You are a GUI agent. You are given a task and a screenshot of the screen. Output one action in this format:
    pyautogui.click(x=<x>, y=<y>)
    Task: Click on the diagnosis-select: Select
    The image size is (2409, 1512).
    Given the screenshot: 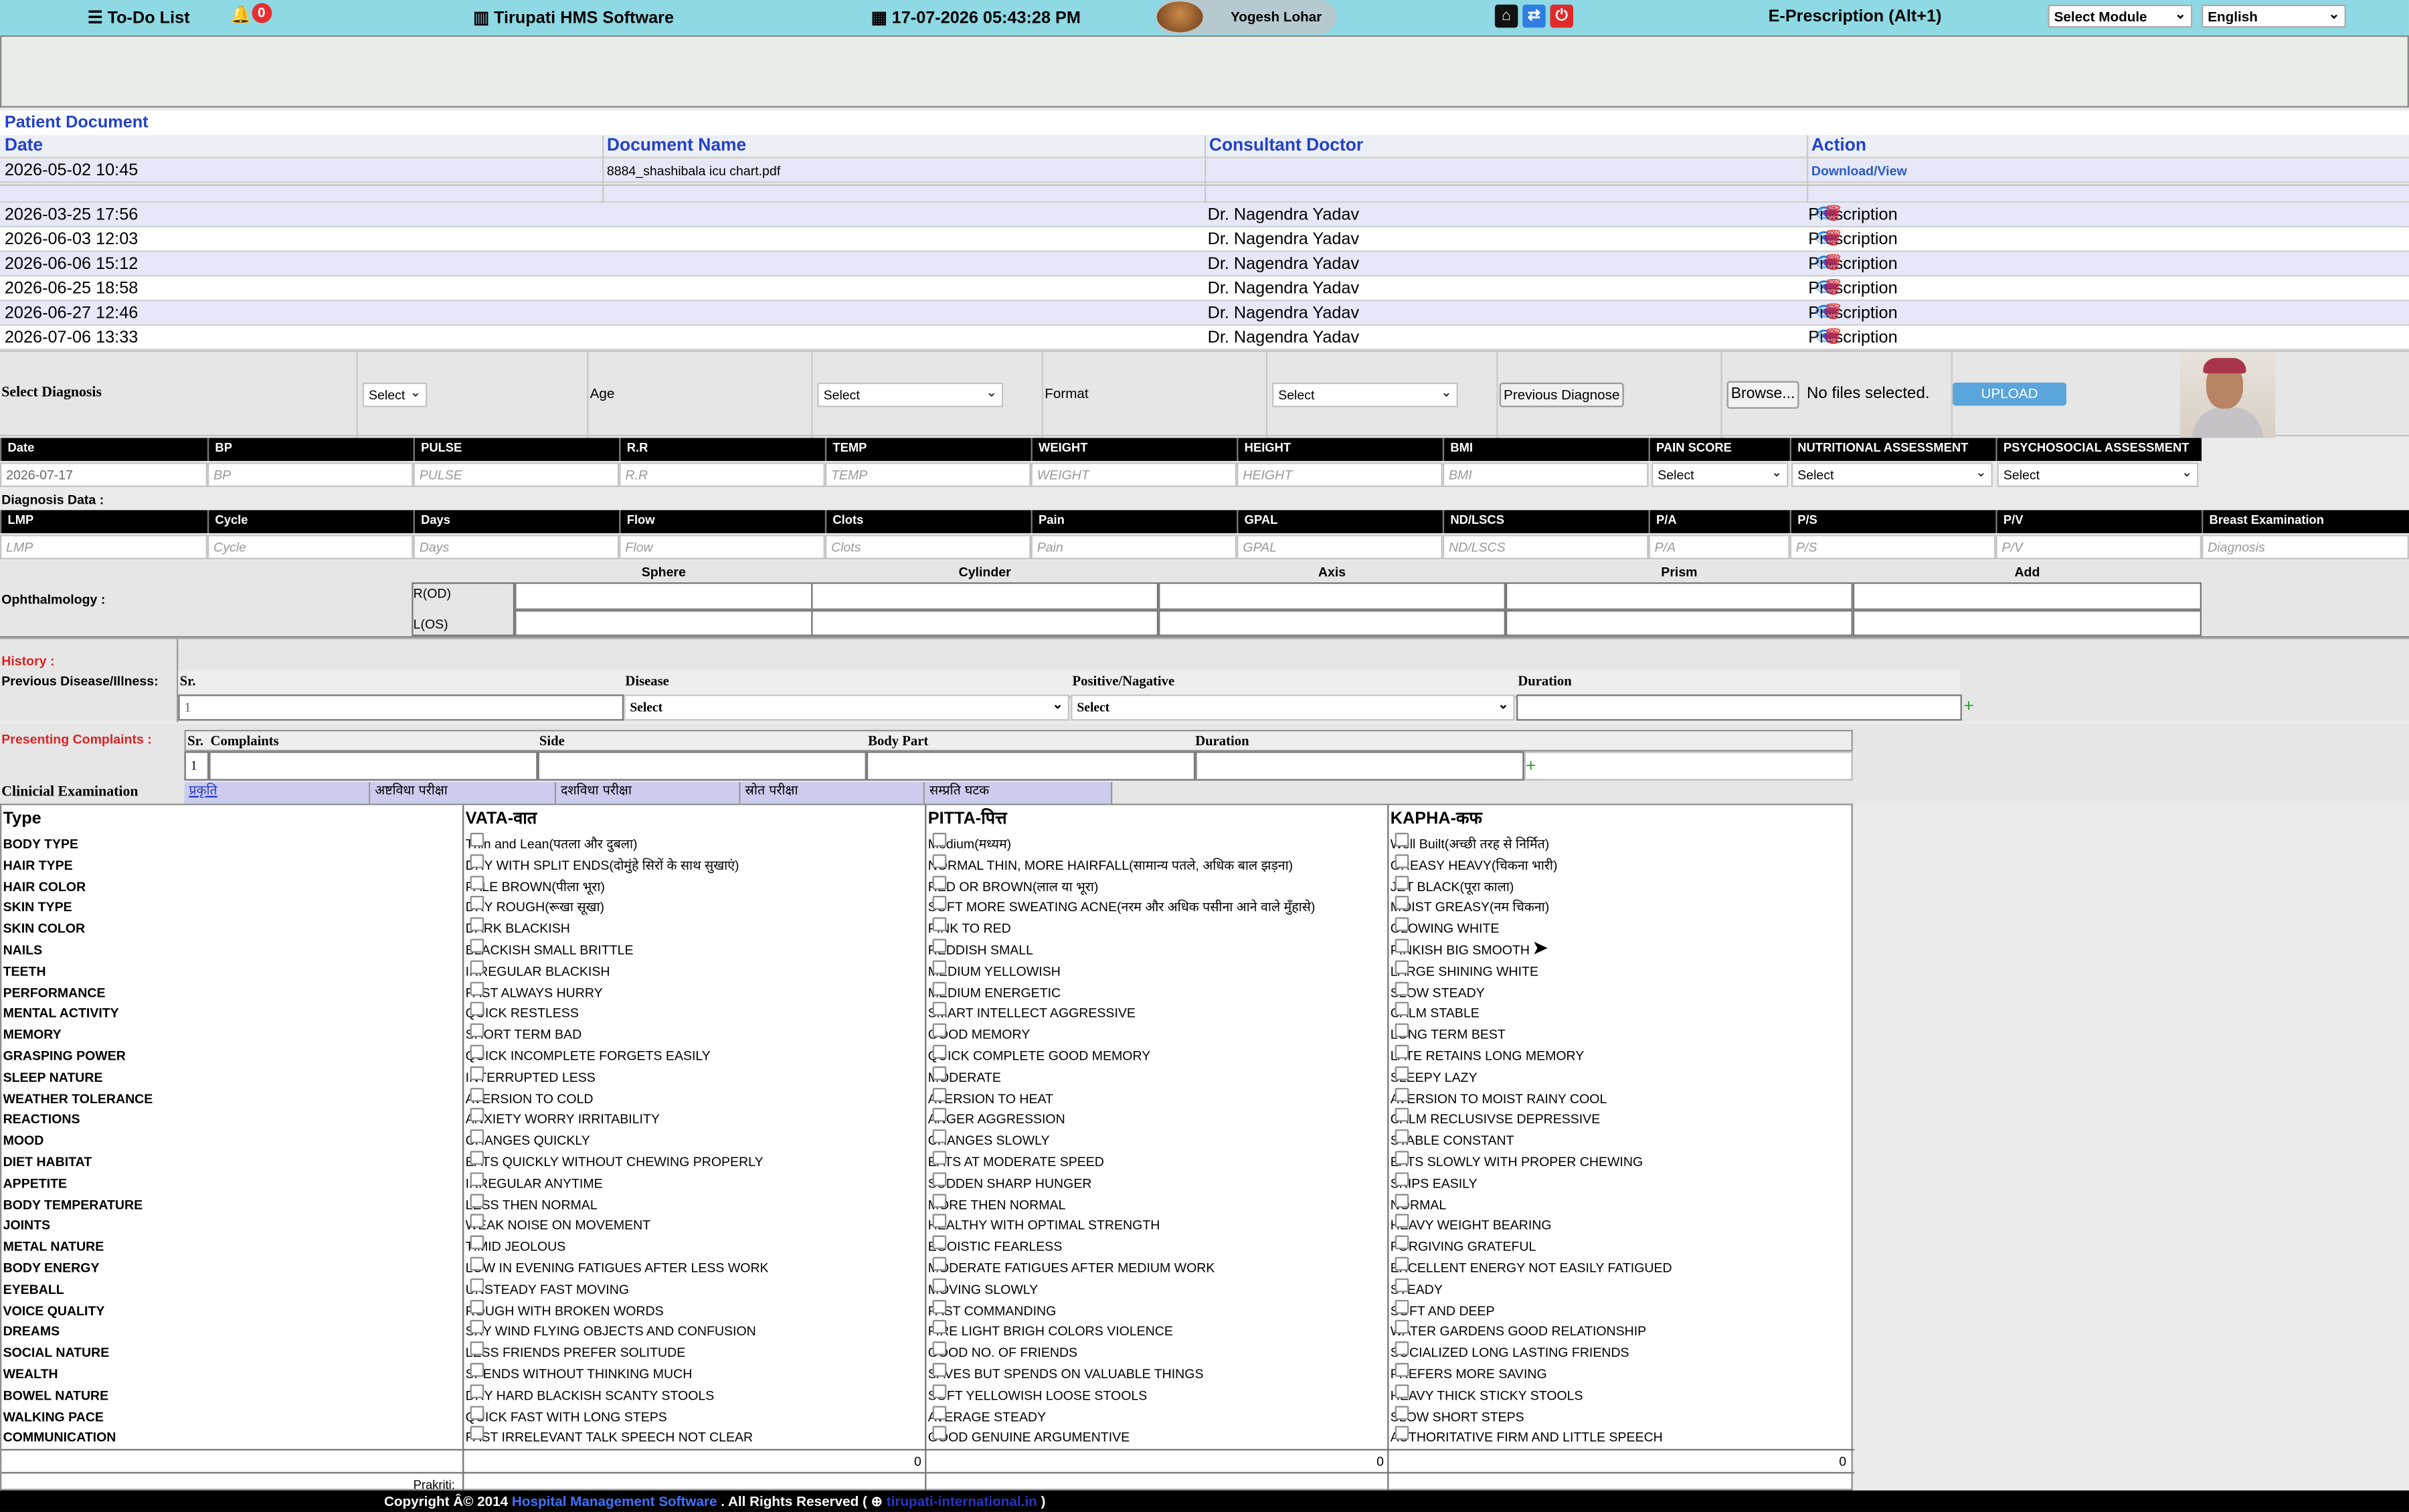 What is the action you would take?
    pyautogui.click(x=395, y=394)
    